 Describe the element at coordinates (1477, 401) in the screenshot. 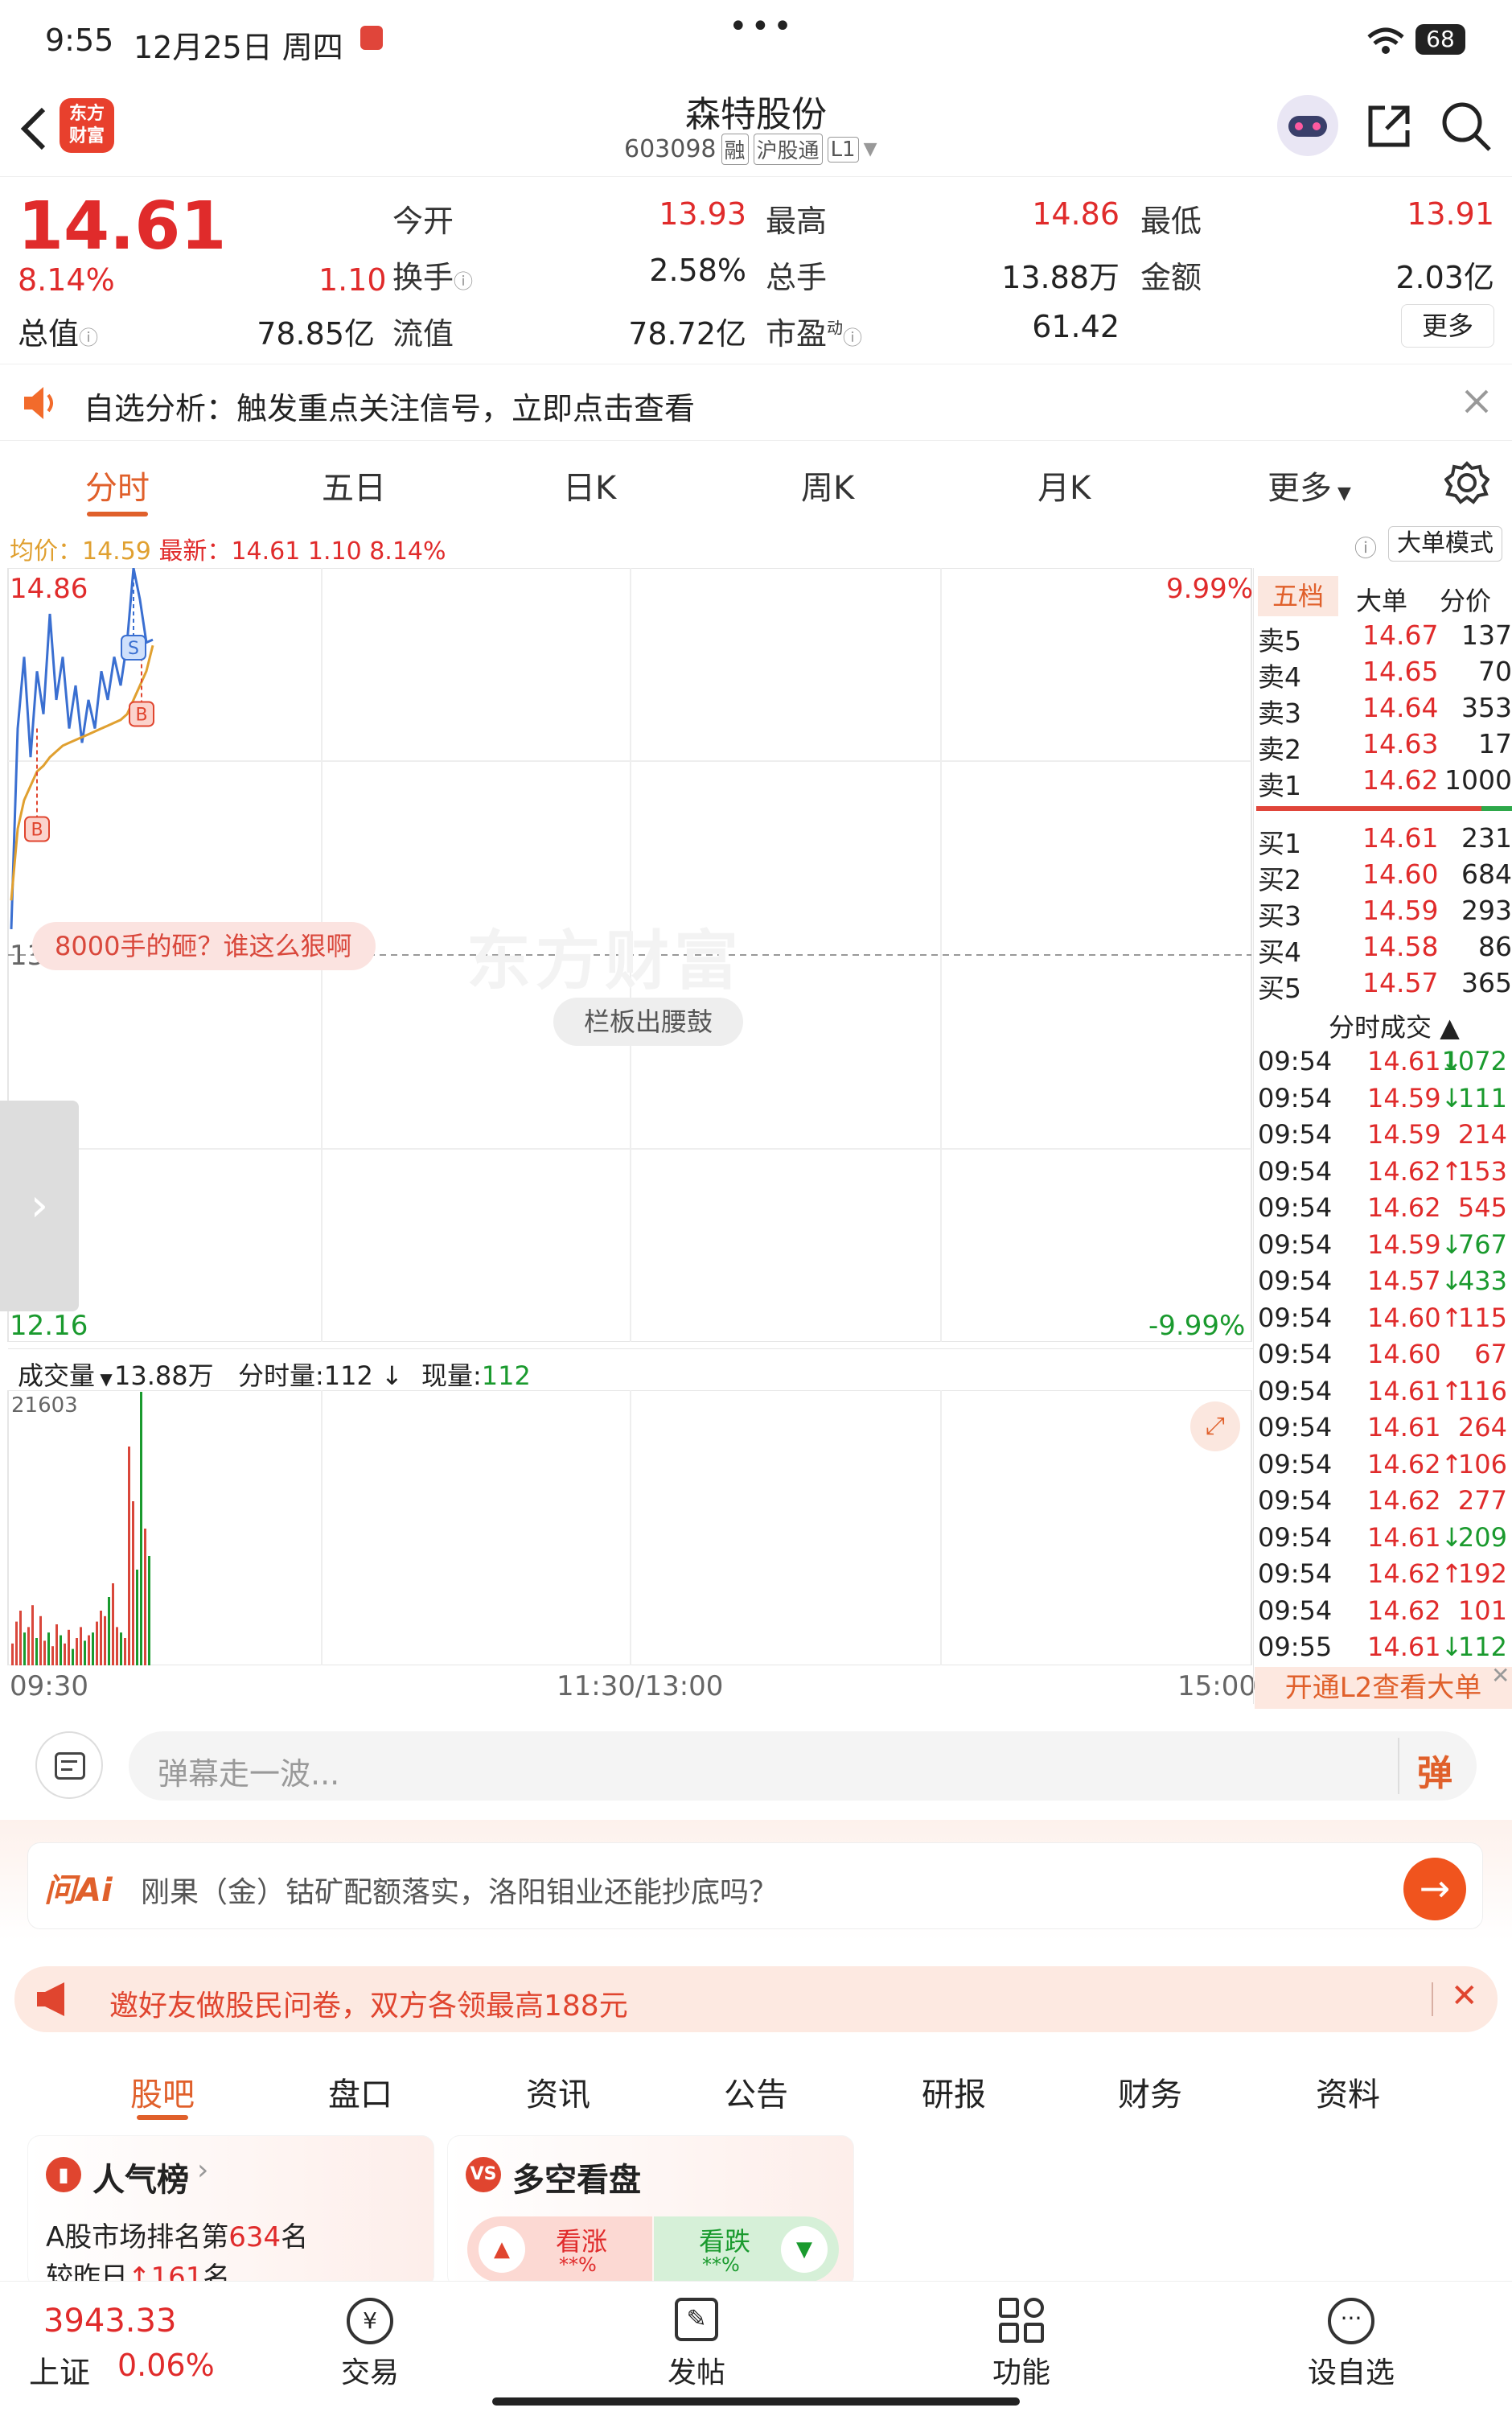

I see `close-icon` at that location.